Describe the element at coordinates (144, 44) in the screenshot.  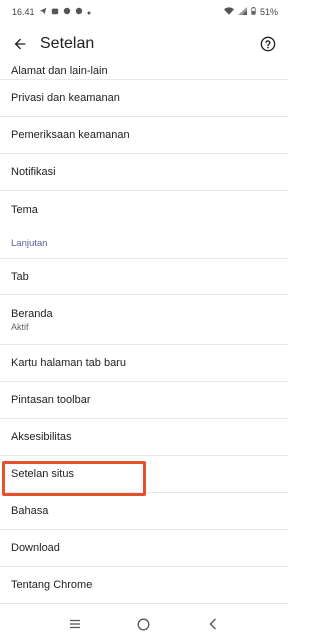
I see `app-bar: Setelan` at that location.